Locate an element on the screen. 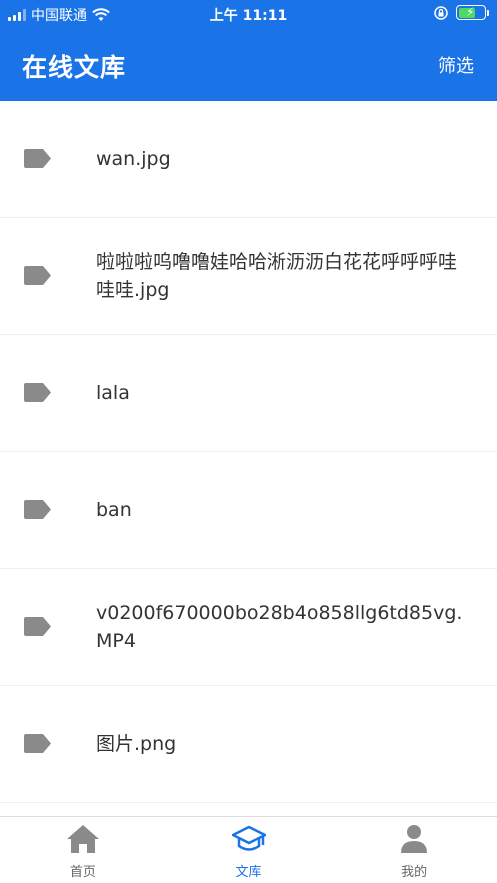 This screenshot has height=883, width=497. list-item: 啦啦啦呜噜噜娃哈哈淅沥沥白花花呼呼呼哇哇哇.jpg is located at coordinates (248, 276).